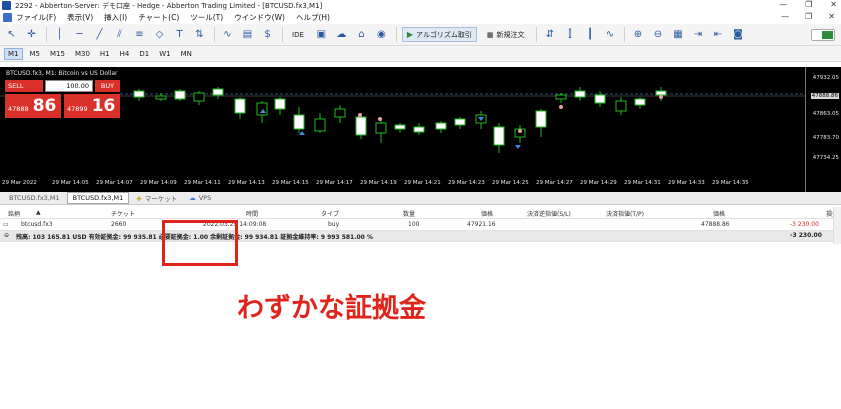 This screenshot has height=409, width=841. What do you see at coordinates (808, 4) in the screenshot?
I see `maximize-icon: ❐` at bounding box center [808, 4].